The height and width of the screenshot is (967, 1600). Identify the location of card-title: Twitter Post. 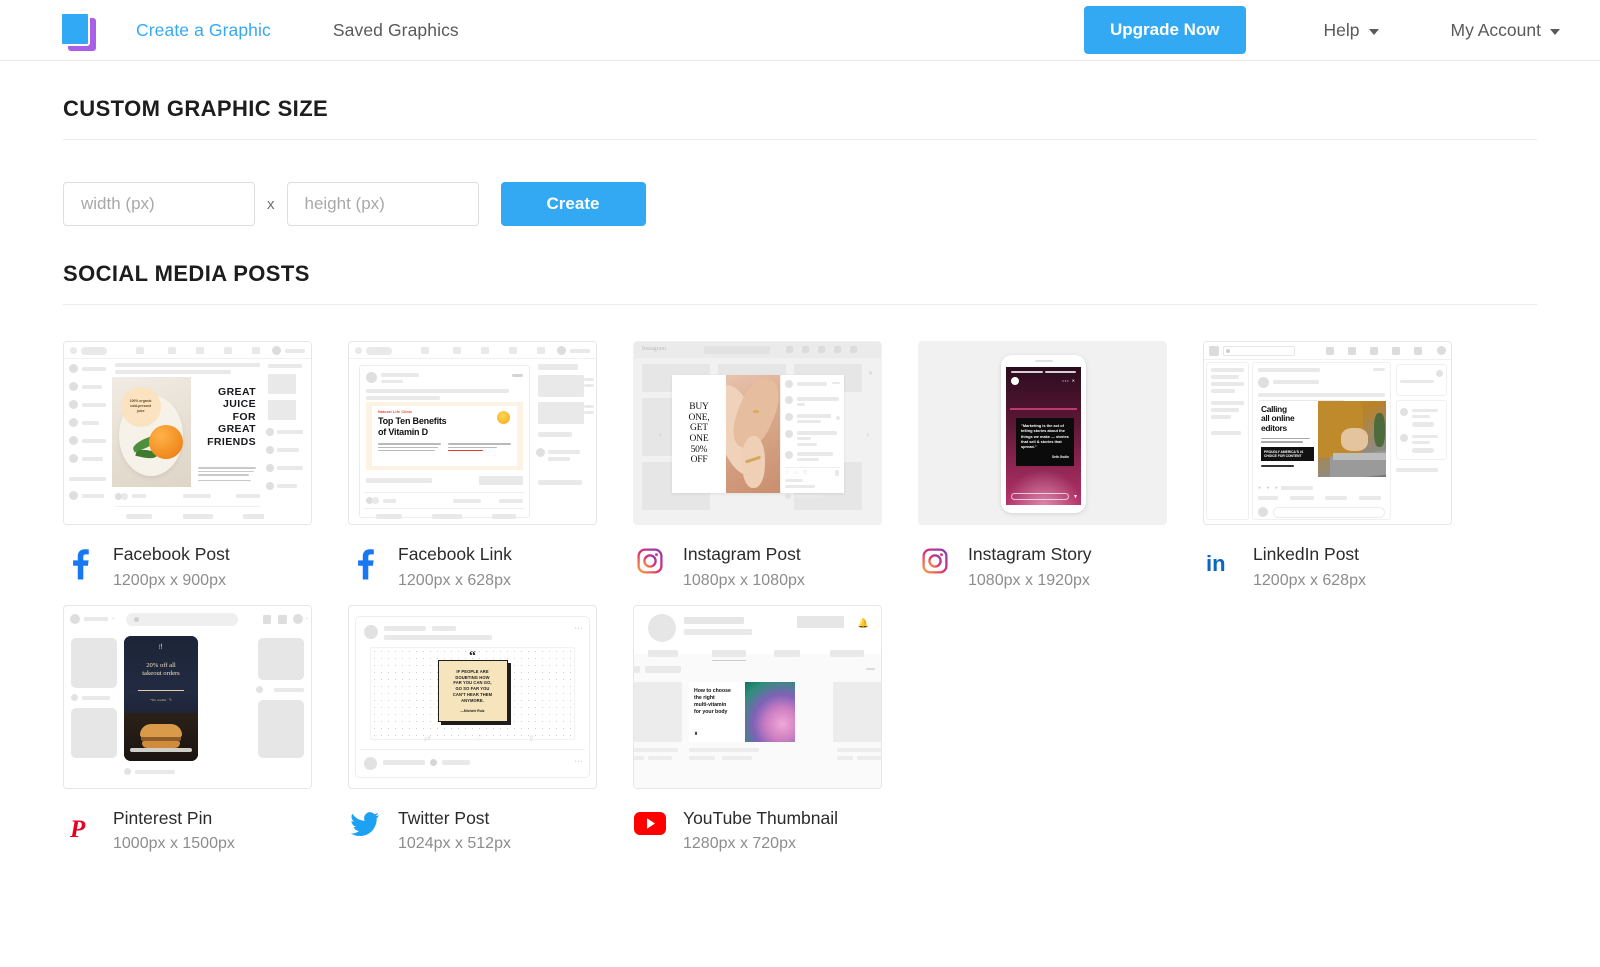
(444, 817).